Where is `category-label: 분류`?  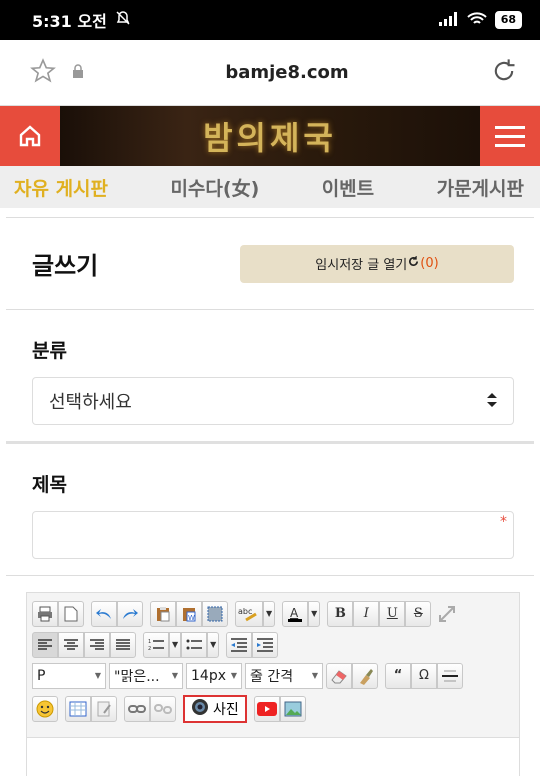
category-label: 분류 is located at coordinates (49, 351).